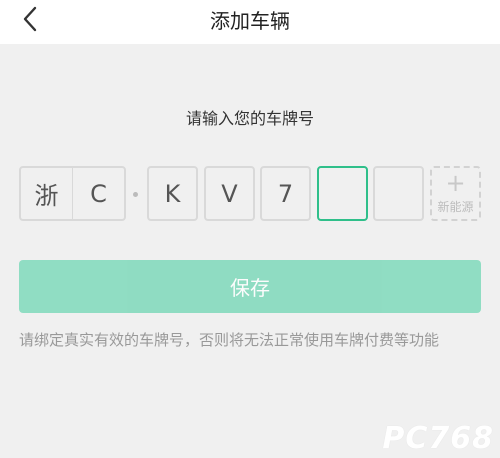 The height and width of the screenshot is (458, 500). I want to click on plus-icon: +, so click(455, 183).